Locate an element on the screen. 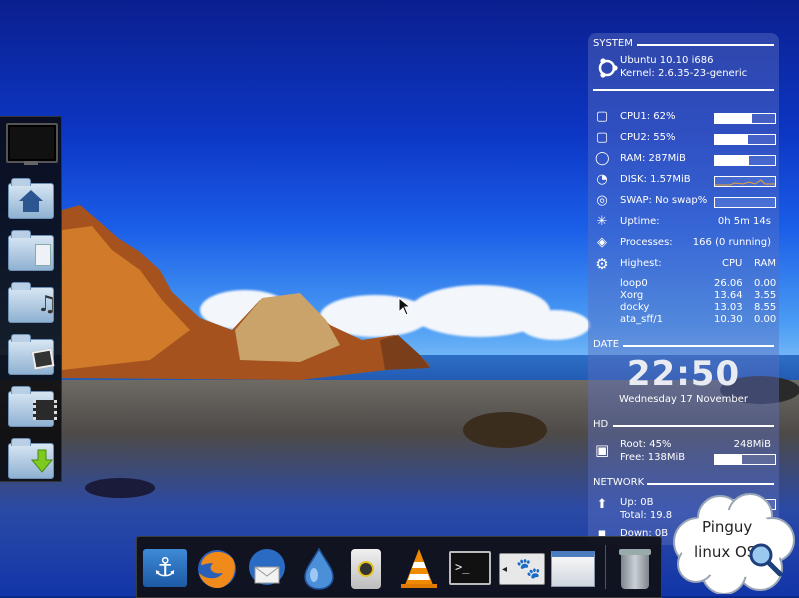 This screenshot has width=799, height=598. window-dock-item is located at coordinates (573, 568).